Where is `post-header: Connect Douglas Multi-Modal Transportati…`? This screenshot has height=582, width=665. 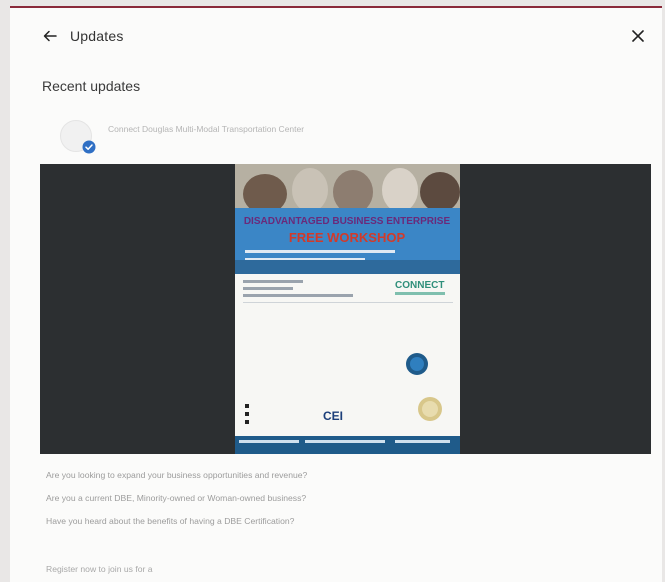
post-header: Connect Douglas Multi-Modal Transportati… is located at coordinates (351, 136).